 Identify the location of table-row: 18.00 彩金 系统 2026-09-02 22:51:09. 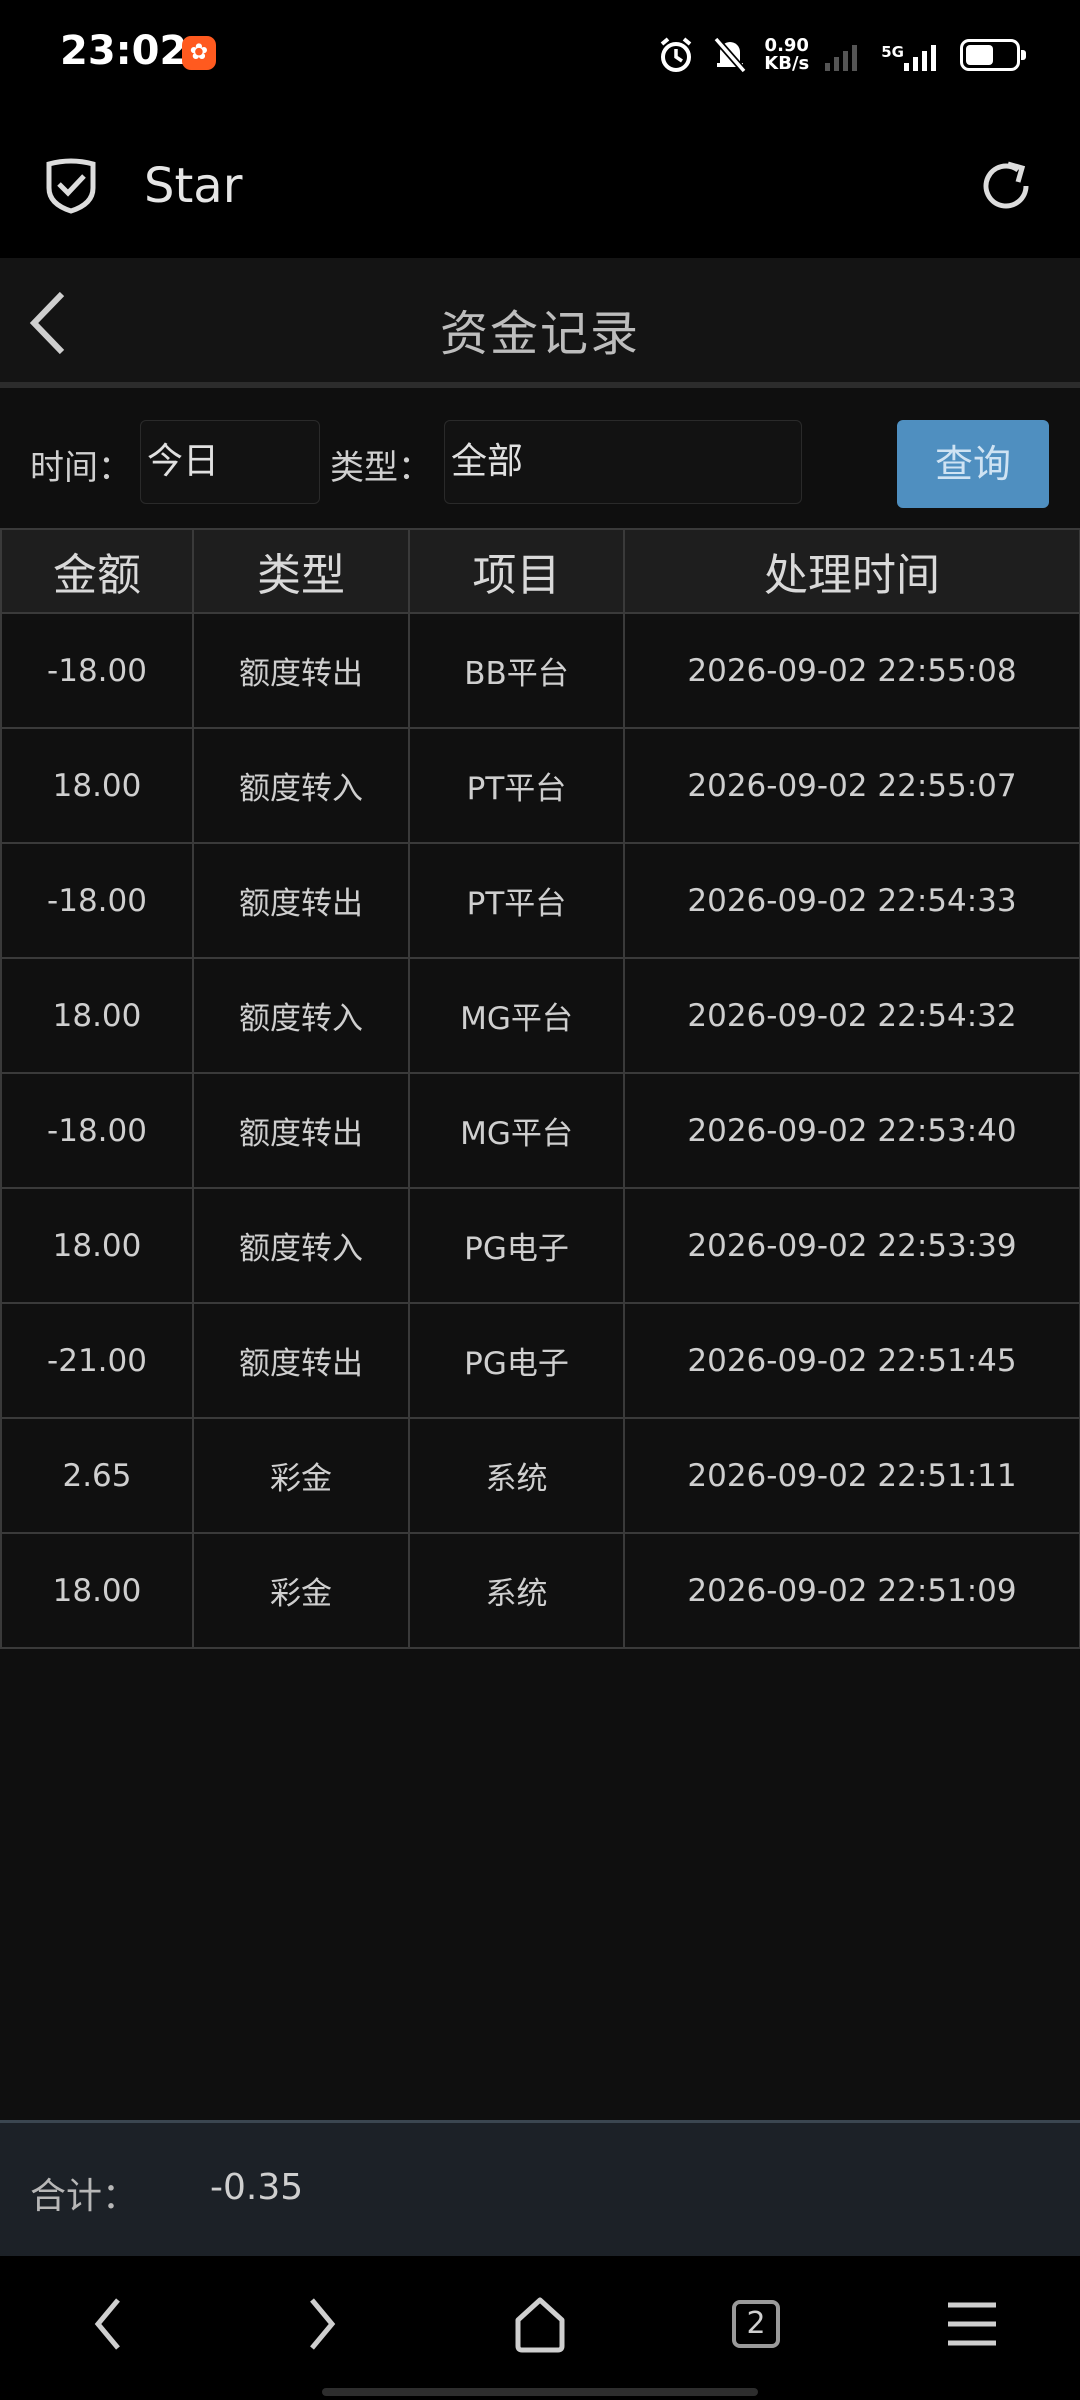
(540, 1590).